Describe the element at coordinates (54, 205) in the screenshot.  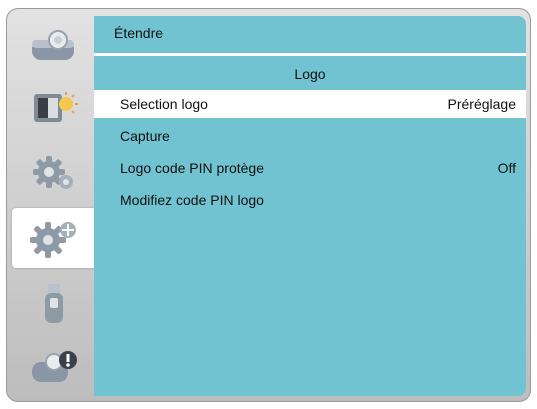
I see `menu-sidebar` at that location.